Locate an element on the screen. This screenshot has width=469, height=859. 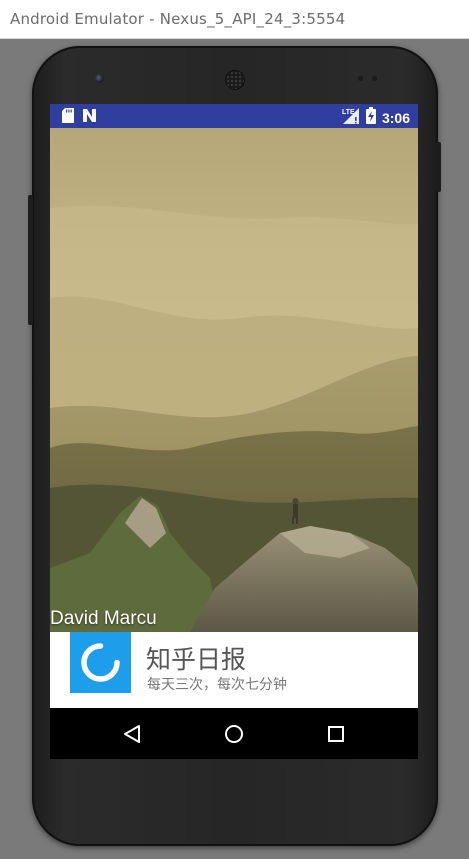
home-button is located at coordinates (234, 734).